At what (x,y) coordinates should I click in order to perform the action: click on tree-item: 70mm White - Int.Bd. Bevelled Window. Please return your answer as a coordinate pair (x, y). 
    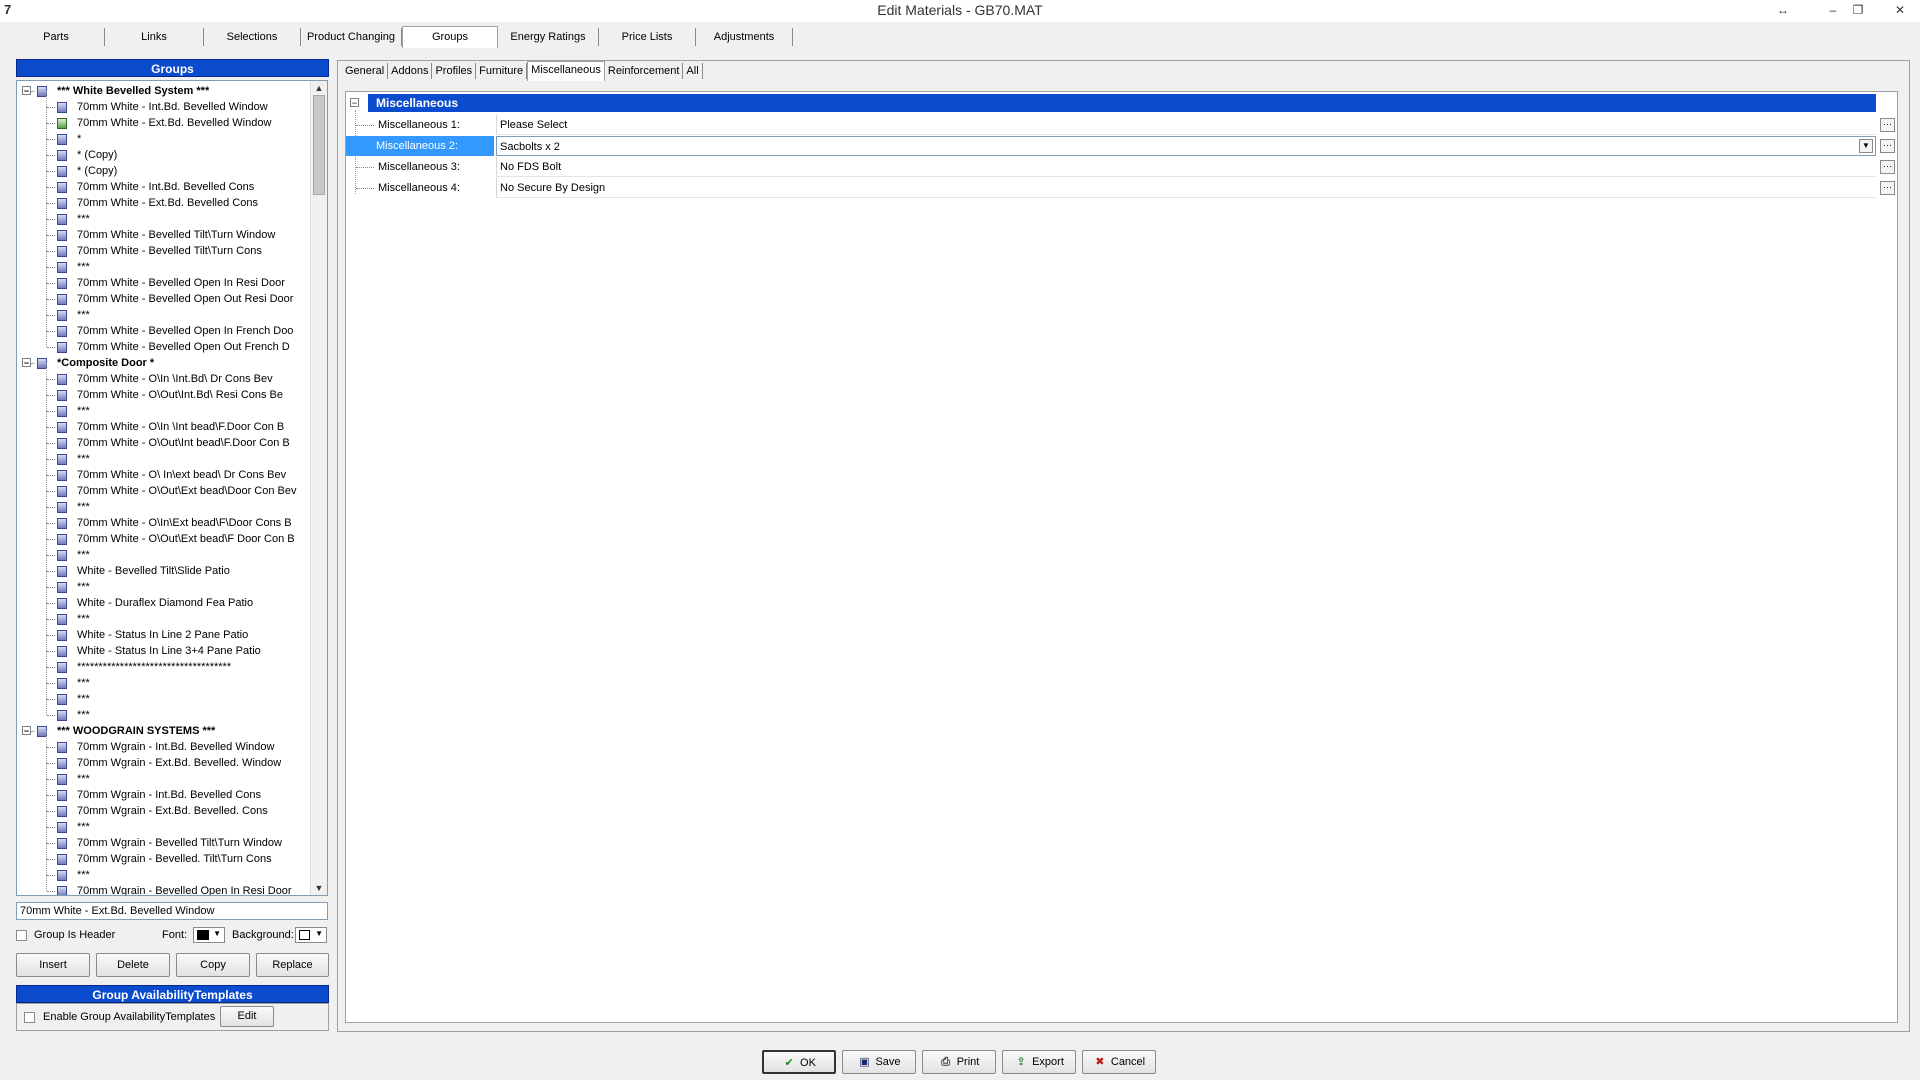
    Looking at the image, I should click on (162, 103).